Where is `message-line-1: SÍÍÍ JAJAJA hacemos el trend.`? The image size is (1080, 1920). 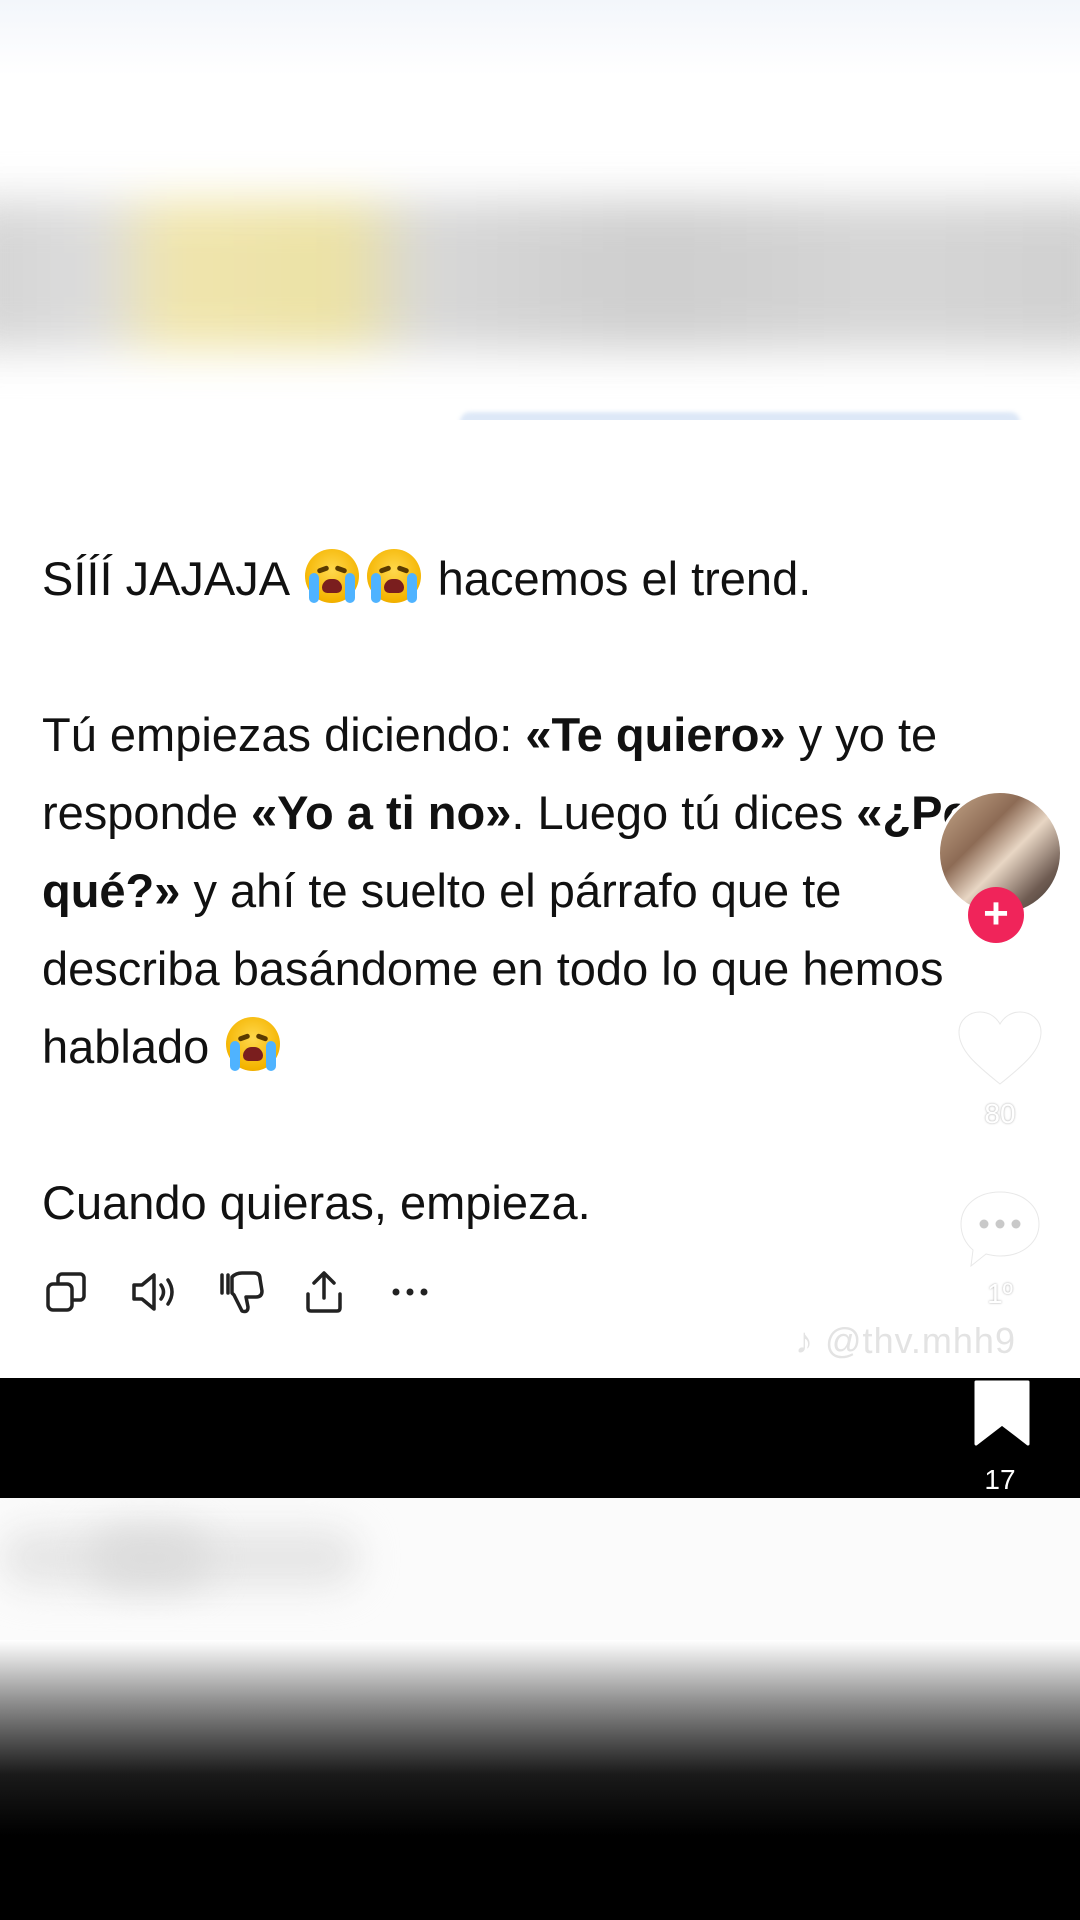 message-line-1: SÍÍÍ JAJAJA hacemos el trend. is located at coordinates (522, 579).